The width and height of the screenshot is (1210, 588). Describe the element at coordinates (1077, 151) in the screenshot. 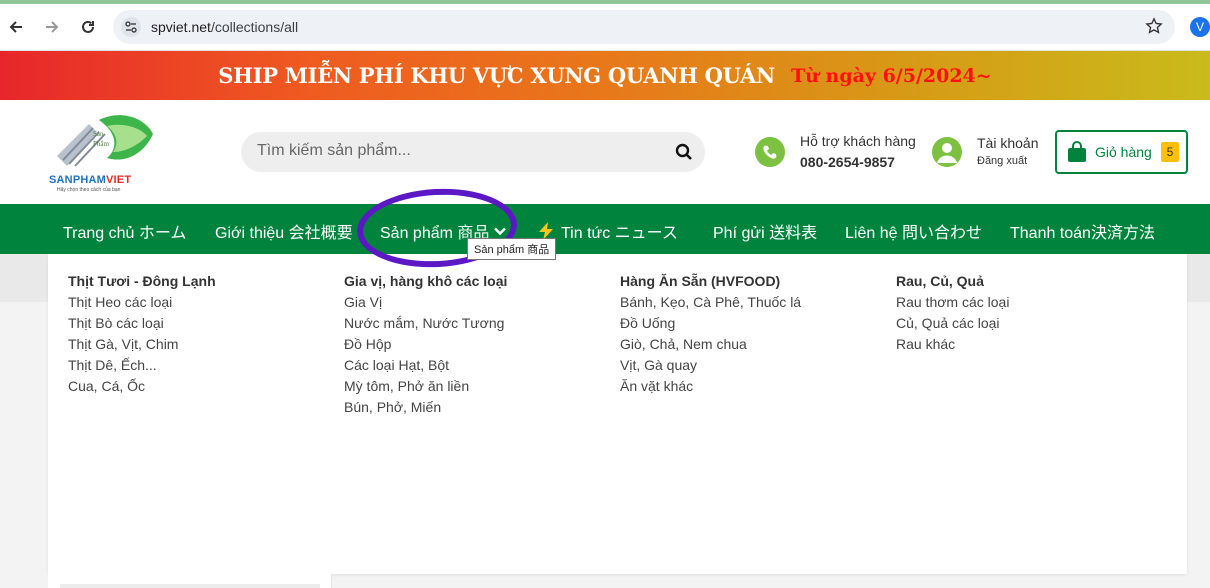

I see `shopping-bag-icon` at that location.